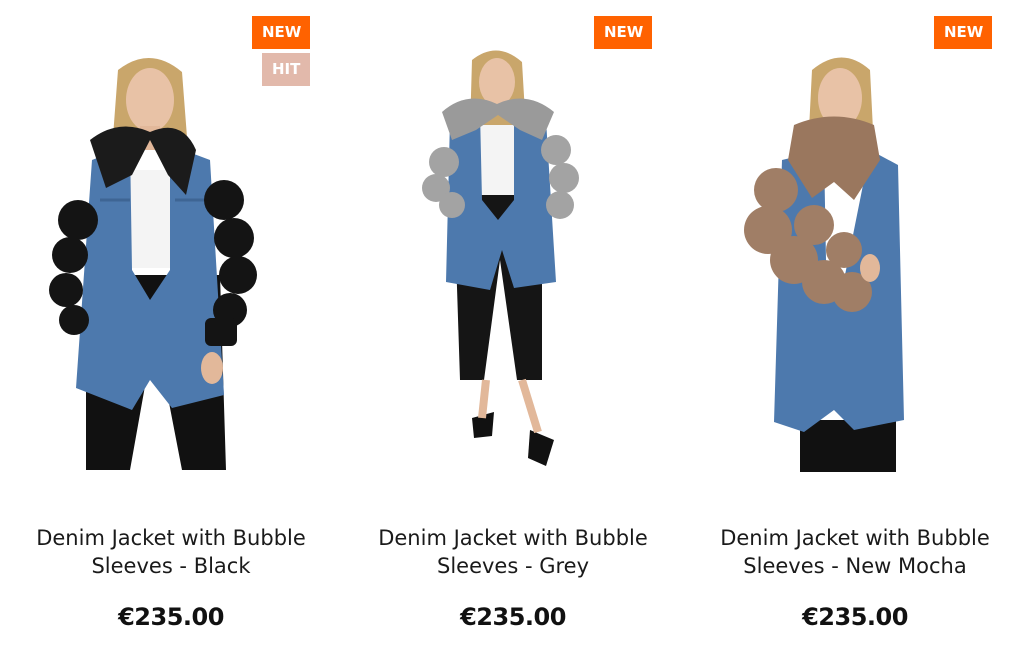 This screenshot has height=650, width=1024. I want to click on product-title-line2: Sleeves - Grey, so click(513, 566).